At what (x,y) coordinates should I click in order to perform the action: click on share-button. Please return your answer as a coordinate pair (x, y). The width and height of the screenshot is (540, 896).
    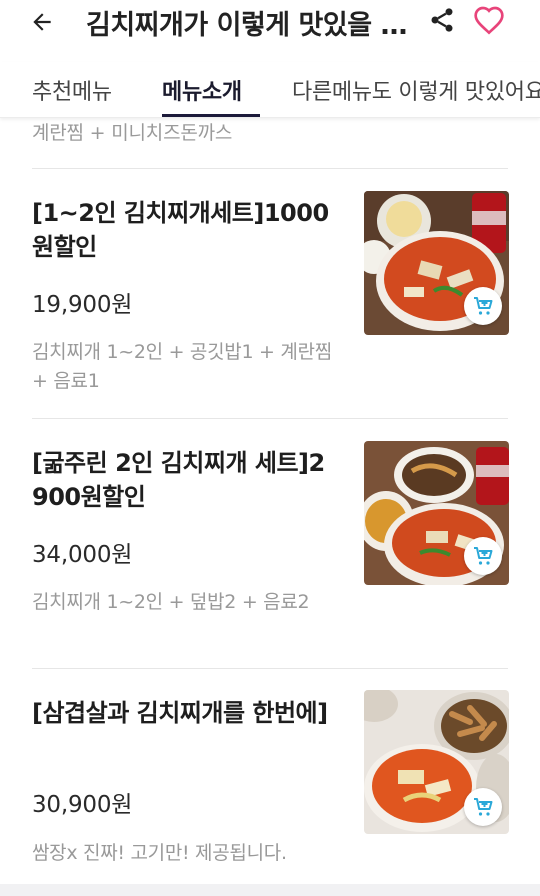
    Looking at the image, I should click on (442, 20).